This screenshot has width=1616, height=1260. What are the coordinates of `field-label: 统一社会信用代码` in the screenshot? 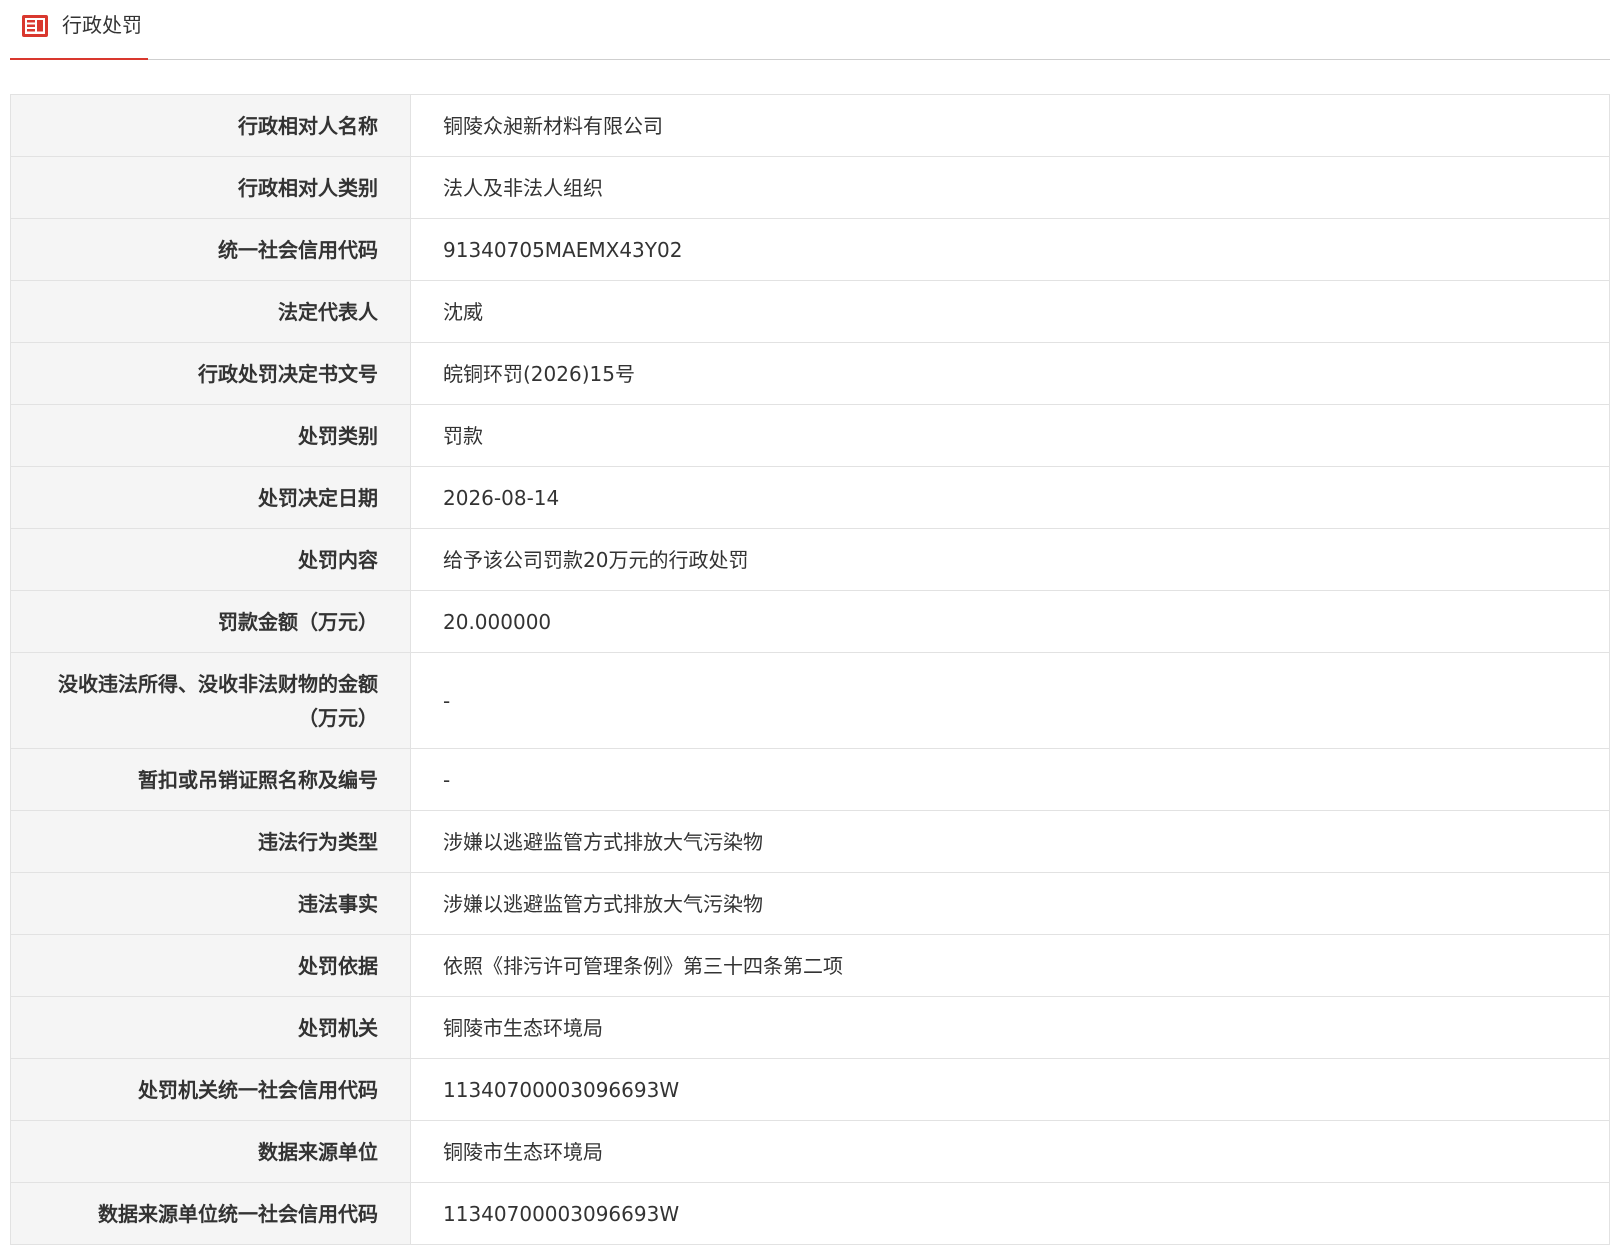 It's located at (210, 249).